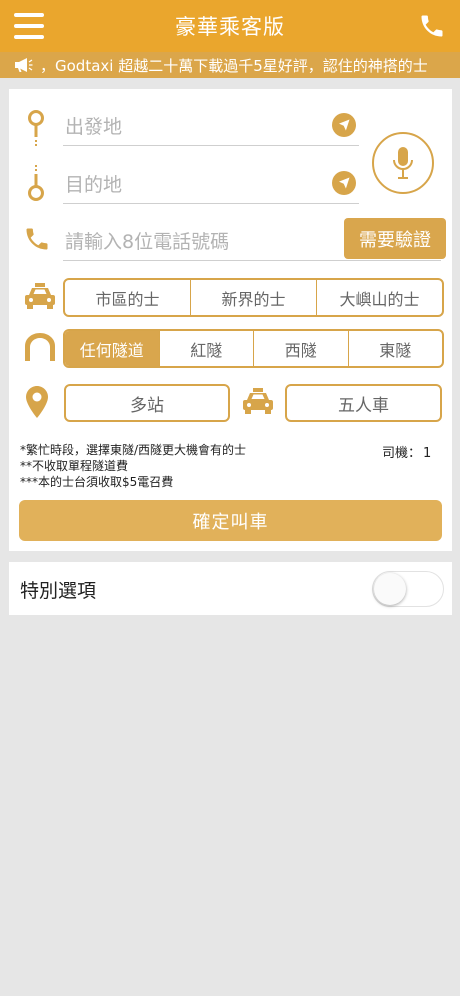  Describe the element at coordinates (37, 239) in the screenshot. I see `phone-number-icon` at that location.